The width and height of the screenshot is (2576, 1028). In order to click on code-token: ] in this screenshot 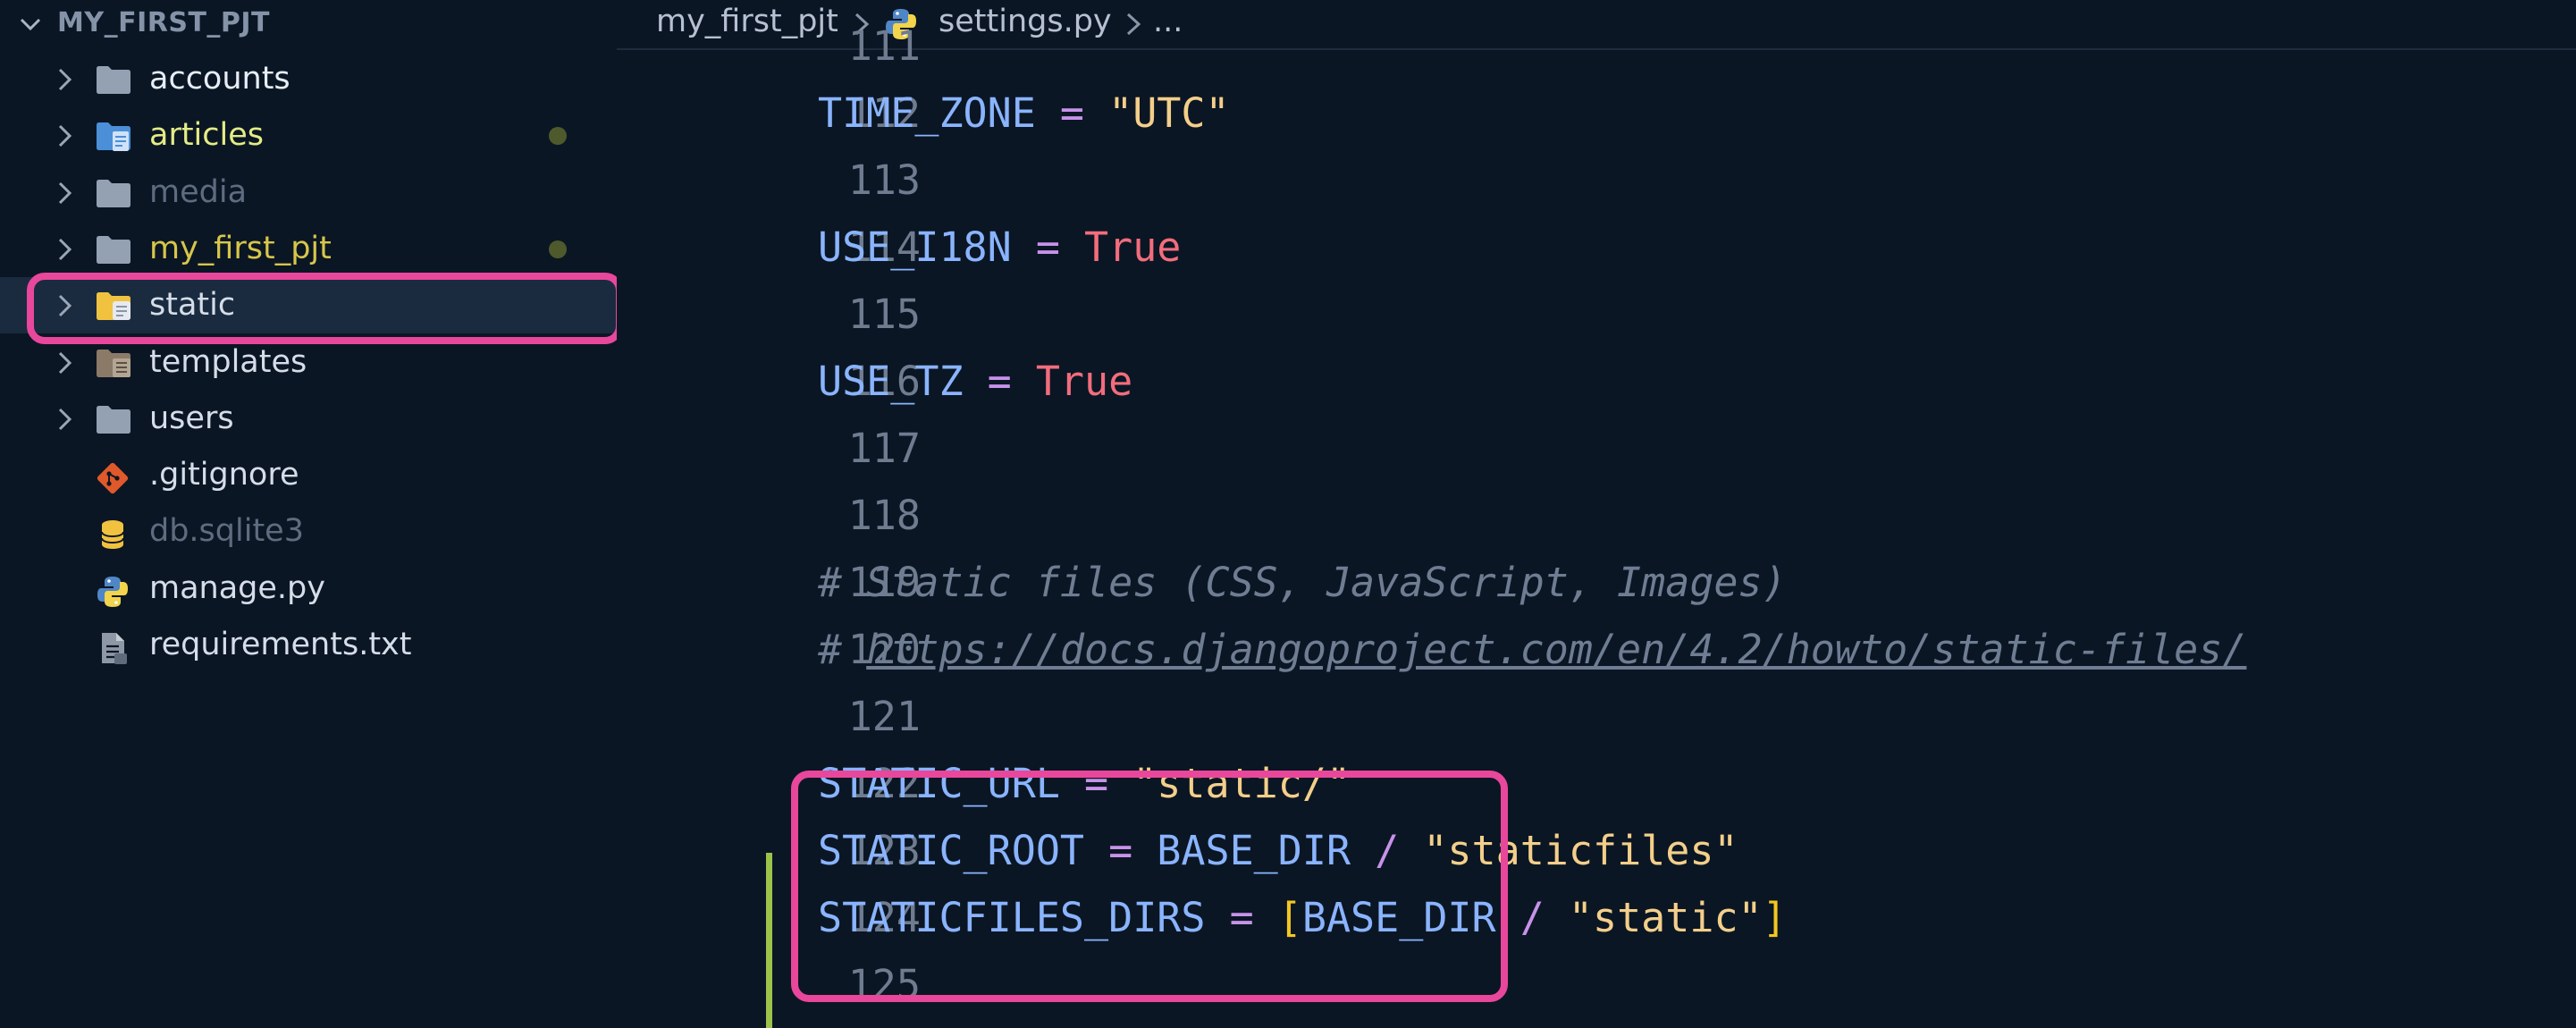, I will do `click(1775, 918)`.